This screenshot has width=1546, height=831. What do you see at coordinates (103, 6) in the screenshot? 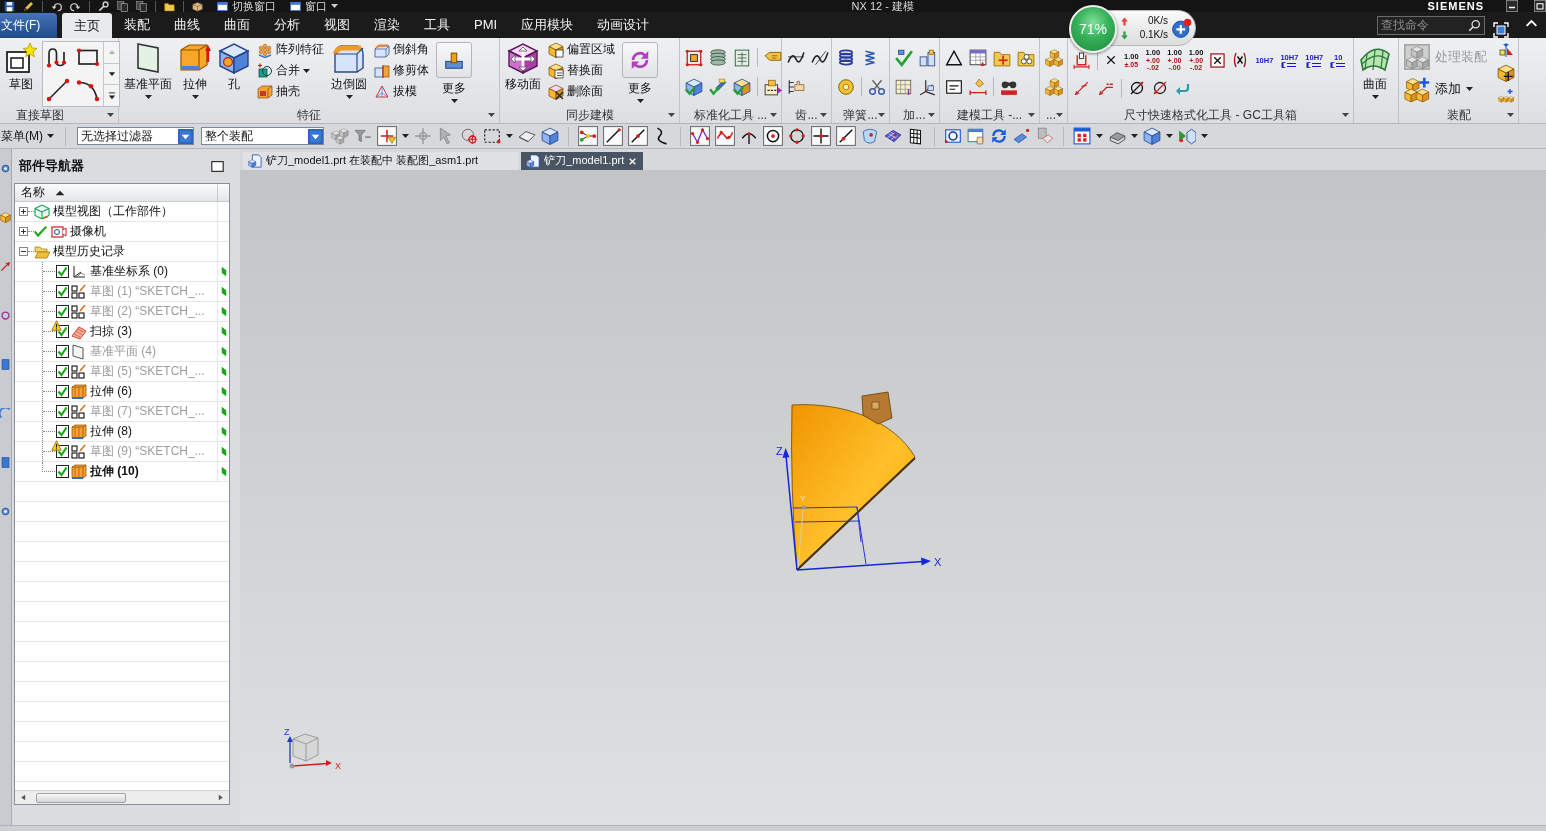
I see `key-icon` at bounding box center [103, 6].